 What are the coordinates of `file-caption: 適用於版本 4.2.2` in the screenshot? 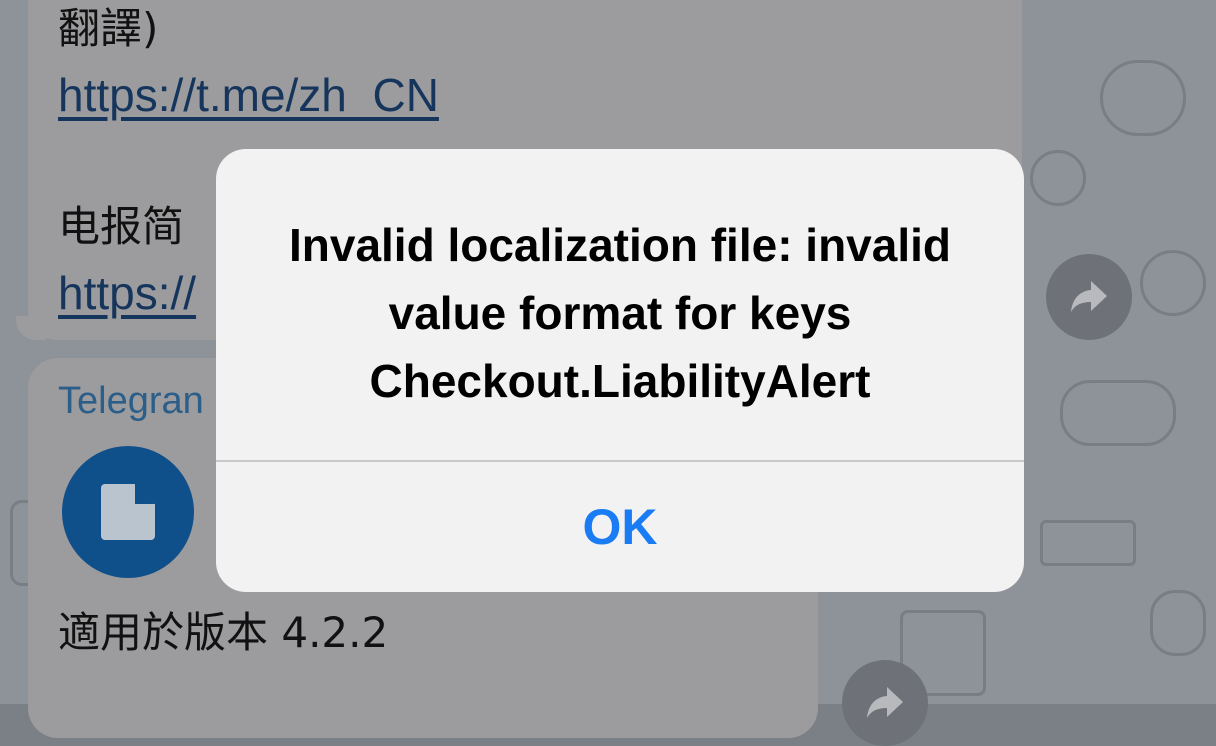 It's located at (223, 632).